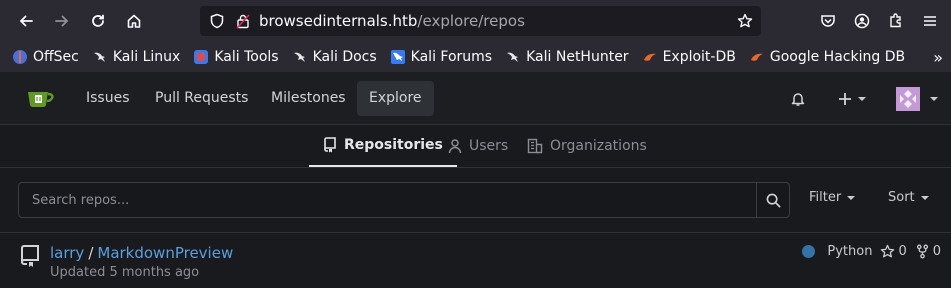 The width and height of the screenshot is (951, 288). I want to click on repo-title: larry / MarkdownPreview, so click(141, 253).